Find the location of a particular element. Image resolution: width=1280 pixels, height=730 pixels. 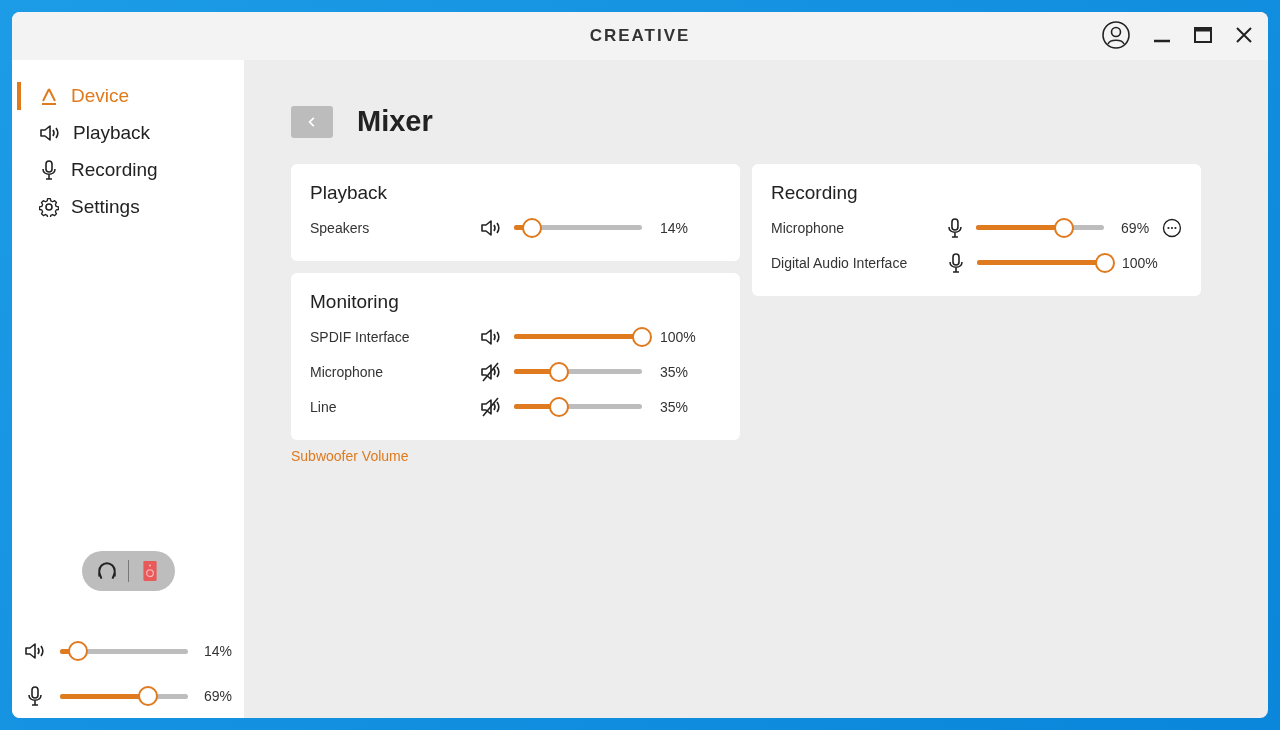

sidebar-item: Settings is located at coordinates (130, 207).